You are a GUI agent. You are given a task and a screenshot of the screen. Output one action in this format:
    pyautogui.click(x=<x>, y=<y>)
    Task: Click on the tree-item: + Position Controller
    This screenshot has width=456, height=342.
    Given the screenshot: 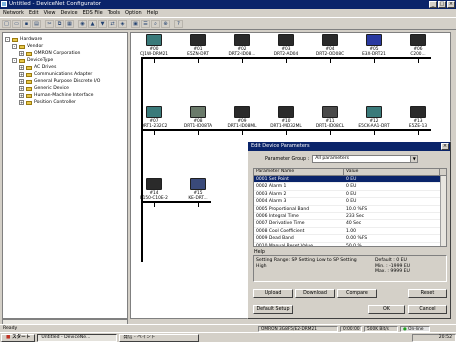 What is the action you would take?
    pyautogui.click(x=65, y=102)
    